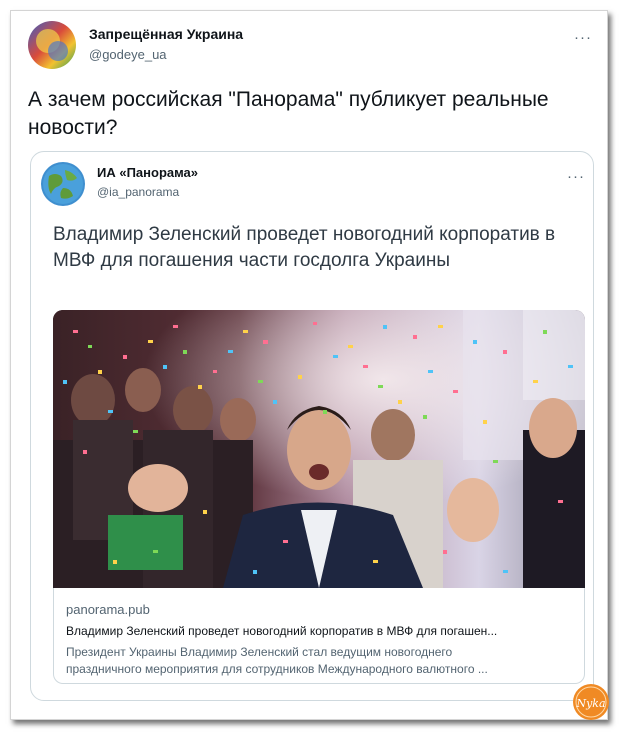 This screenshot has height=732, width=620. I want to click on author-name: Запрещённая Украина, so click(166, 34).